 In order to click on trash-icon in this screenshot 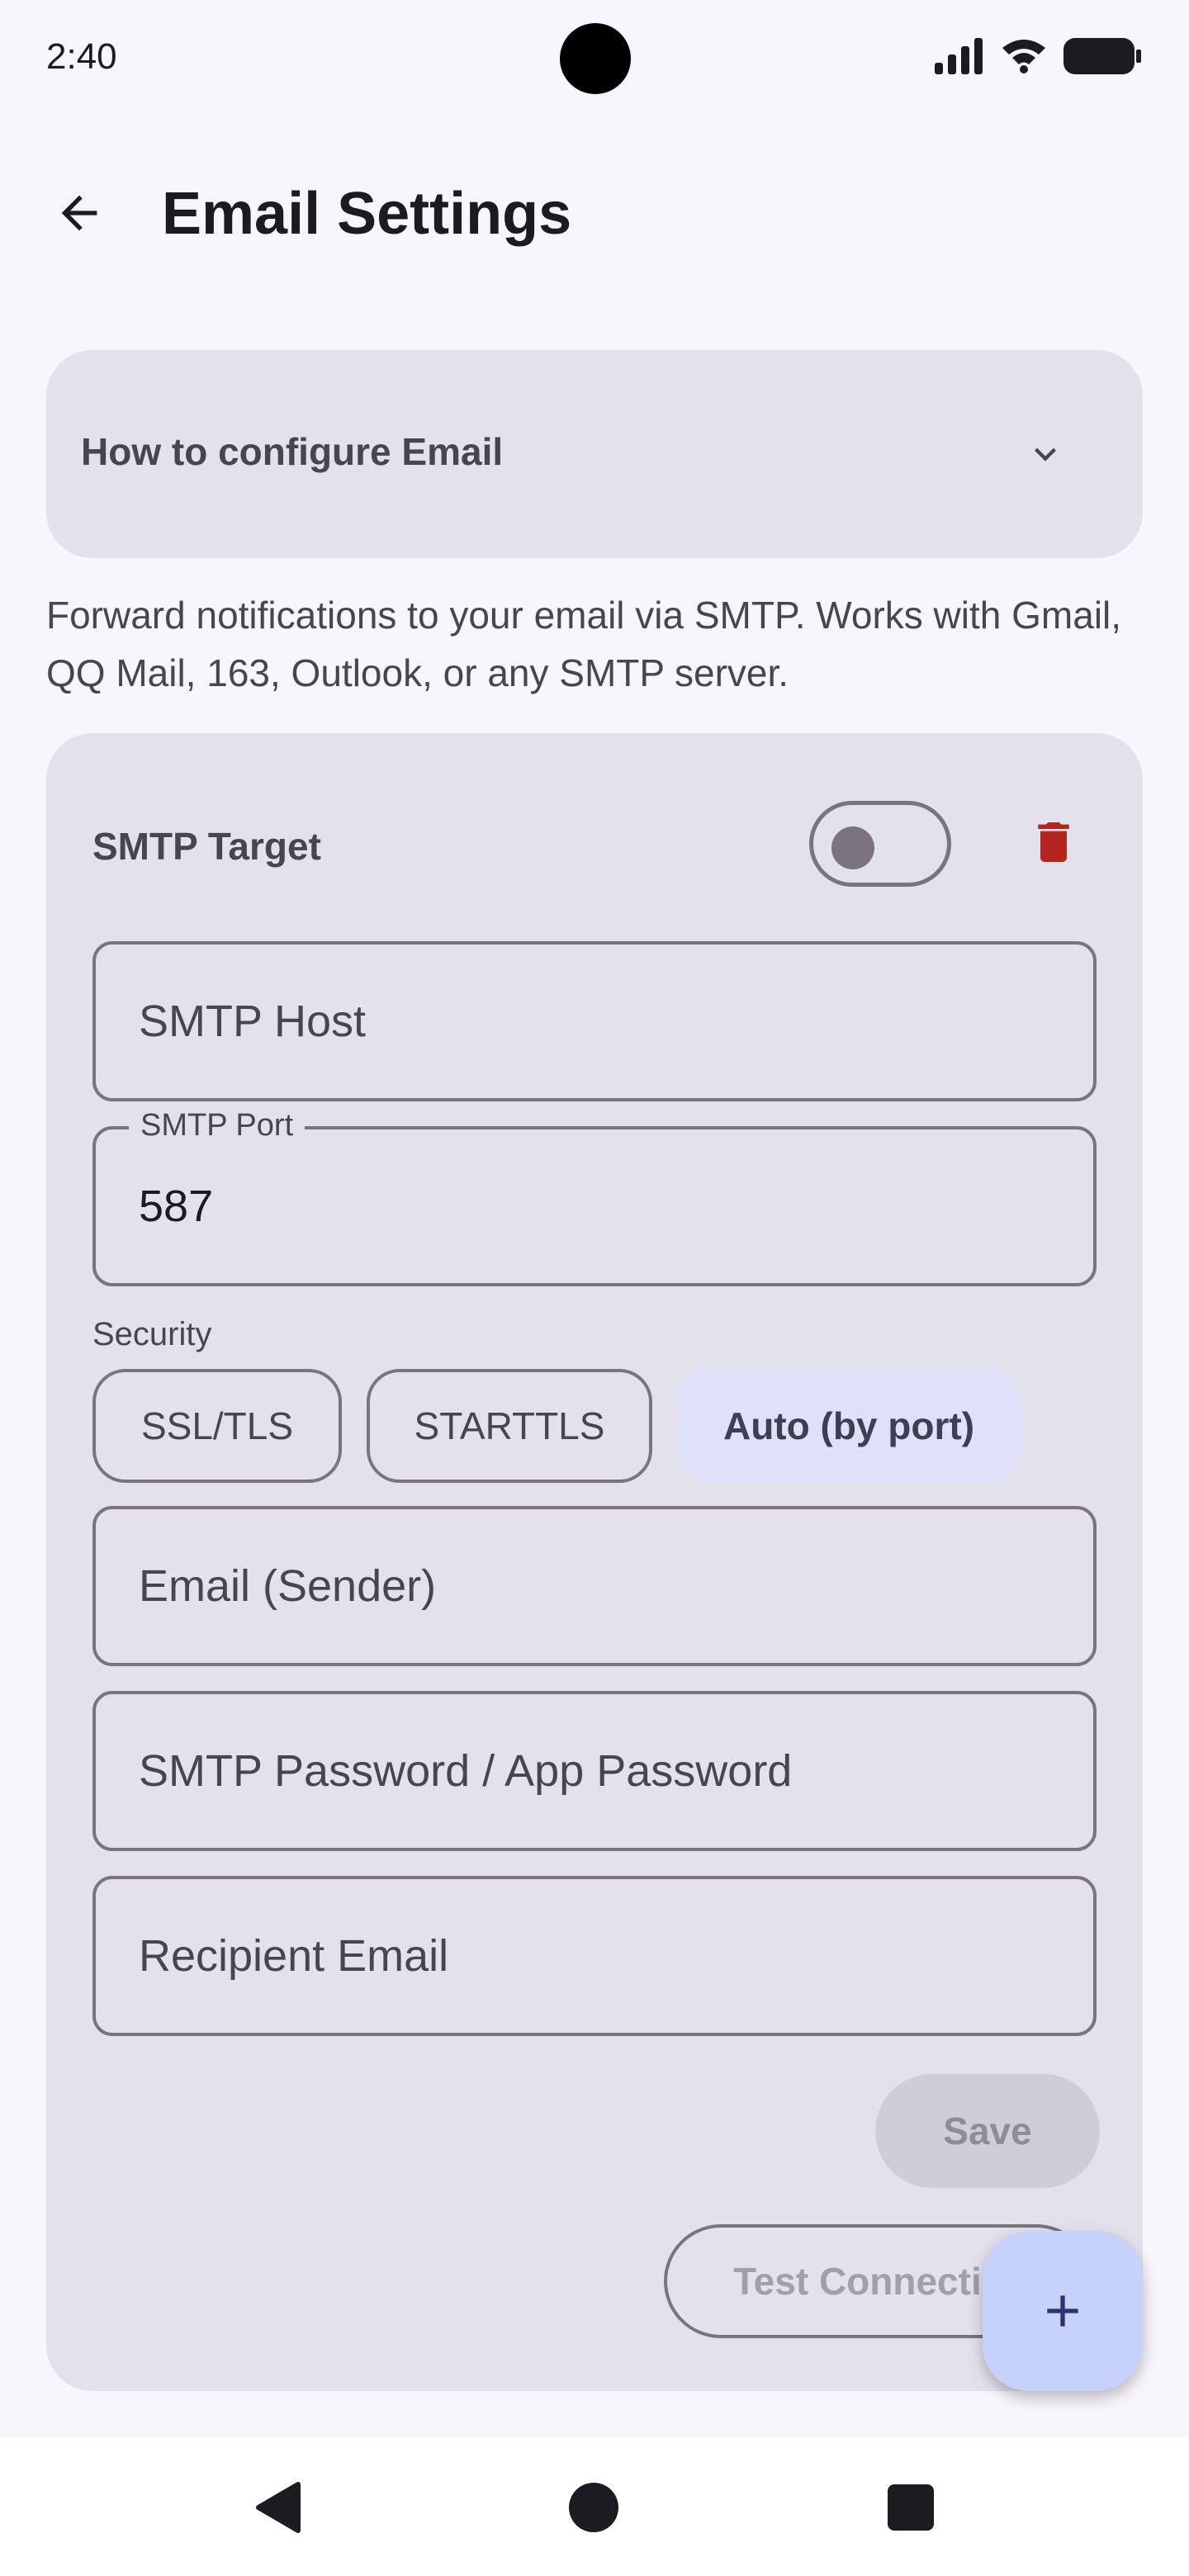, I will do `click(1053, 842)`.